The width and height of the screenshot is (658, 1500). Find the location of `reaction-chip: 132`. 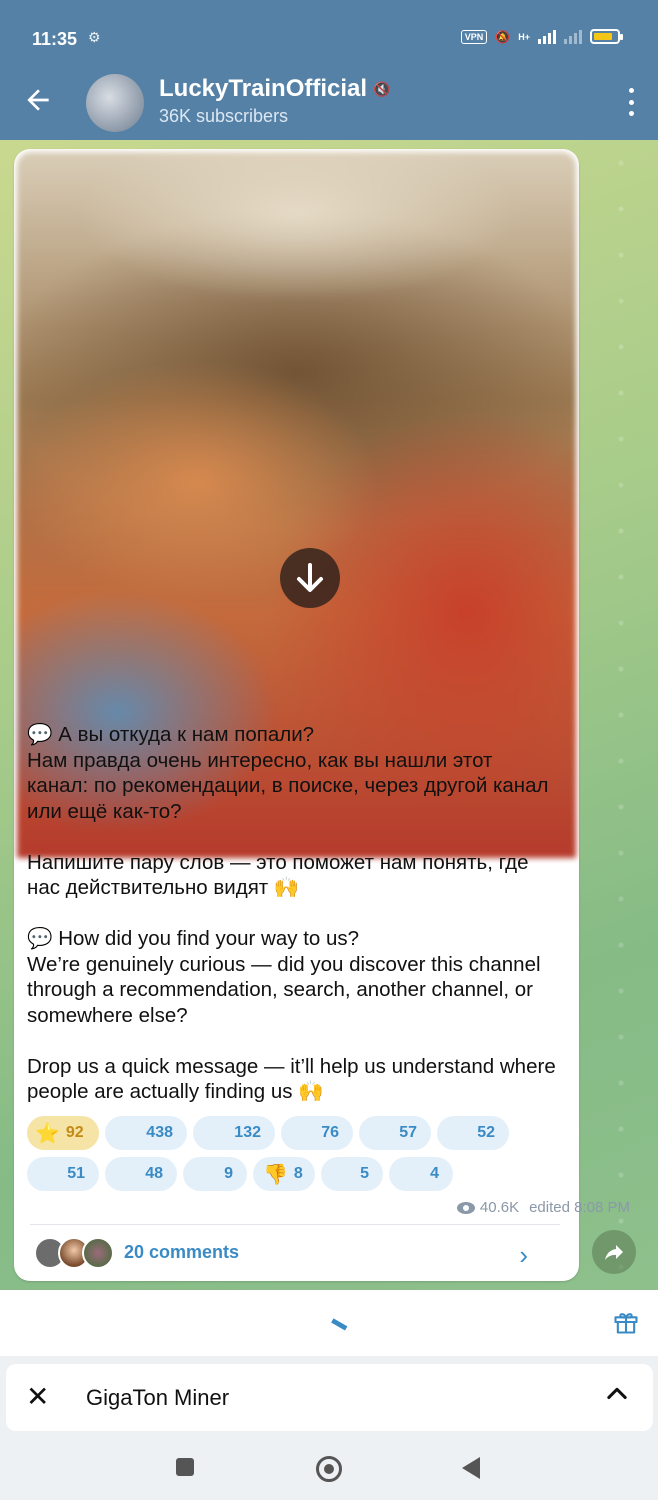

reaction-chip: 132 is located at coordinates (234, 1133).